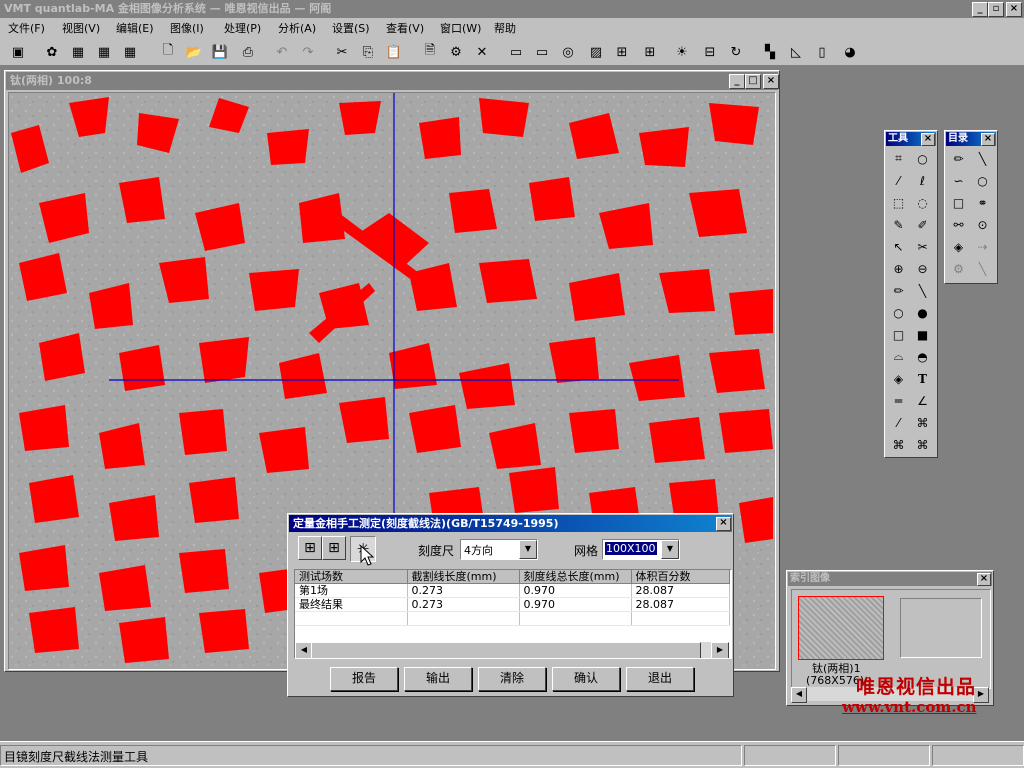 The image size is (1024, 768). What do you see at coordinates (984, 579) in the screenshot?
I see `thumbnail-panel-close-button: ×` at bounding box center [984, 579].